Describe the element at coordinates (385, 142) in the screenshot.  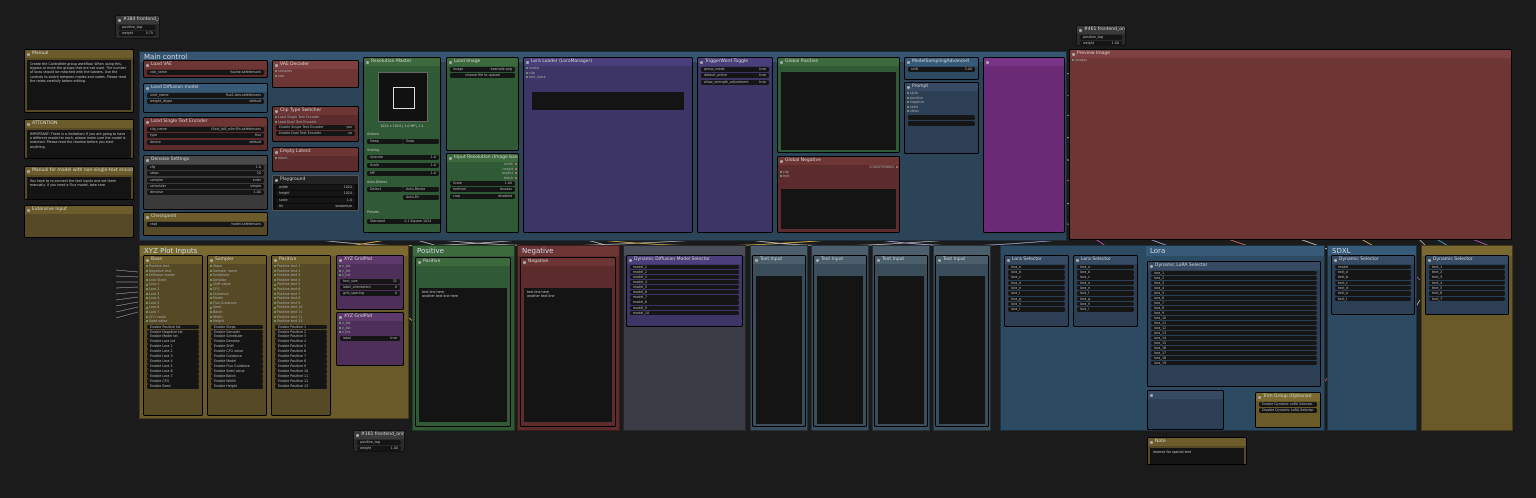
I see `swap-button: Swap` at that location.